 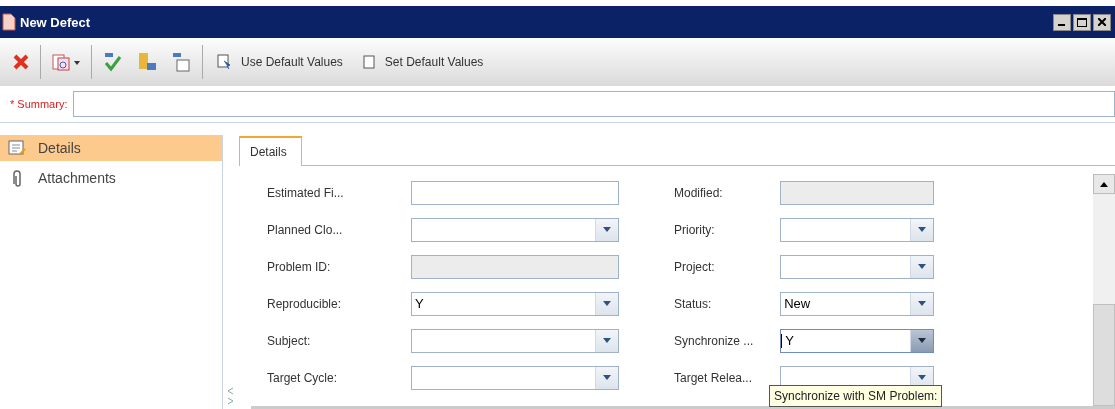 I want to click on scrollbar, so click(x=1104, y=289).